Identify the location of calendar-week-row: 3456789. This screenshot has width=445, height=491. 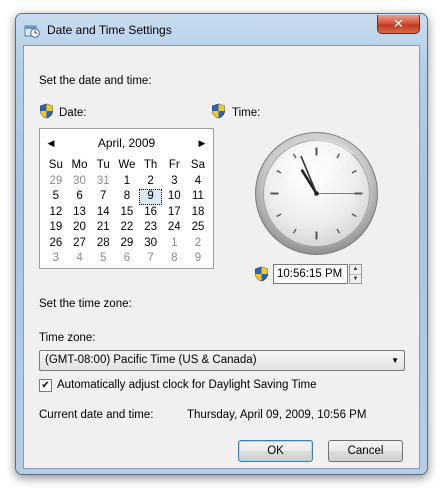
(127, 259).